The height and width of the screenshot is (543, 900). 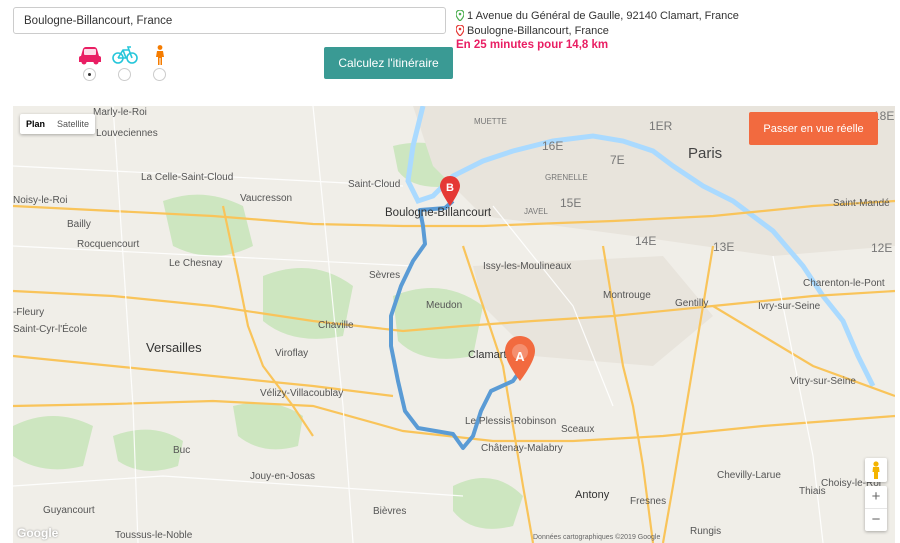 I want to click on zoom-control: + −, so click(x=876, y=508).